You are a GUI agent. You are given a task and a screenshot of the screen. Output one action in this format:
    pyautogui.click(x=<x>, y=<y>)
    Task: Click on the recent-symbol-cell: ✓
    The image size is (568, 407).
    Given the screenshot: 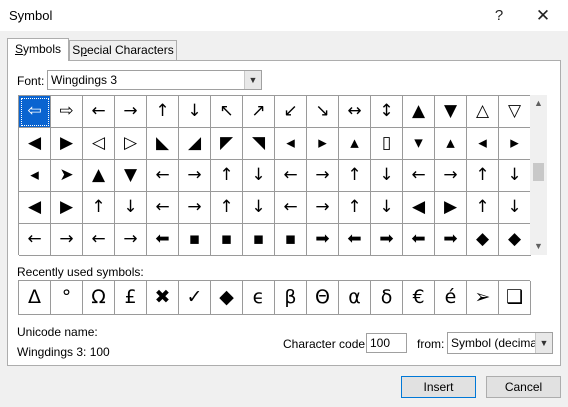 What is the action you would take?
    pyautogui.click(x=195, y=298)
    